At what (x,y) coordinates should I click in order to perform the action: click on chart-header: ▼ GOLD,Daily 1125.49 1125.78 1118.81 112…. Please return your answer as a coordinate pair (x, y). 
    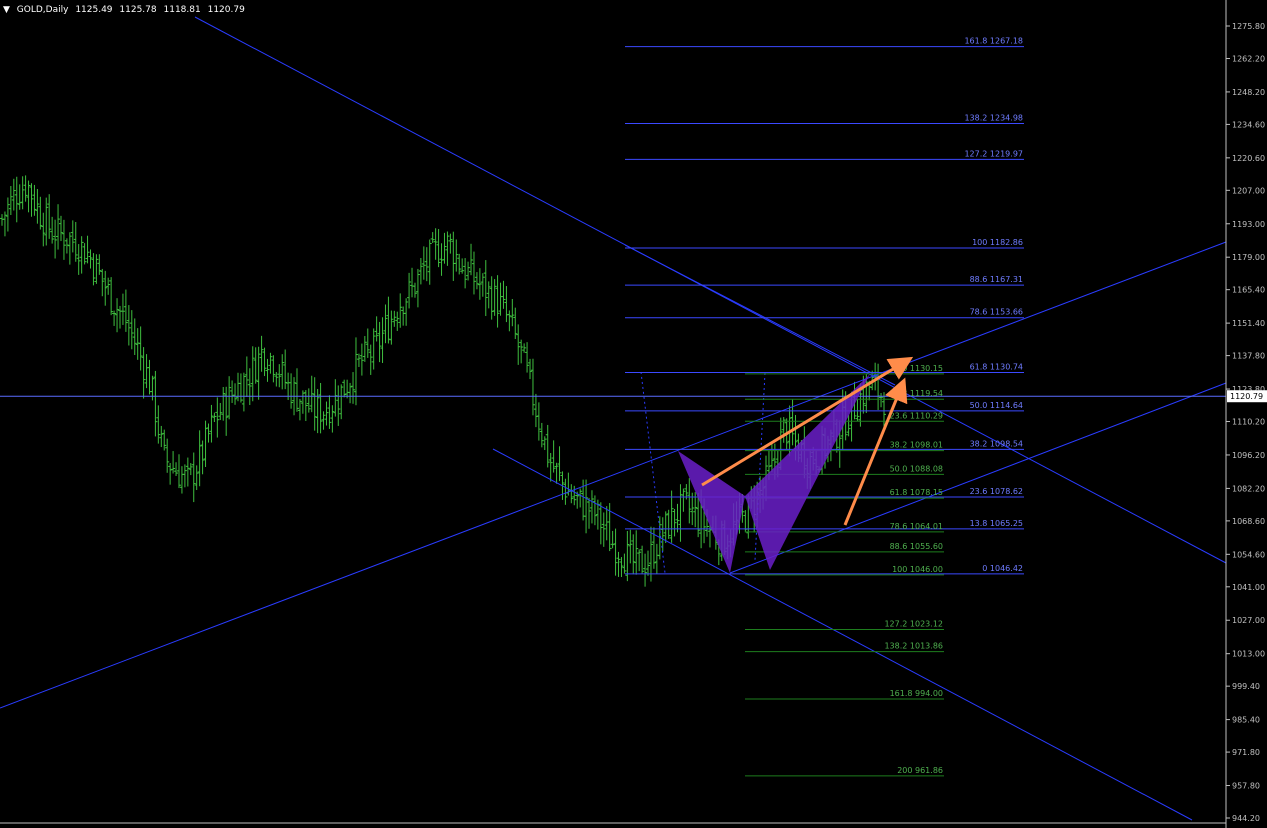
    Looking at the image, I should click on (126, 10).